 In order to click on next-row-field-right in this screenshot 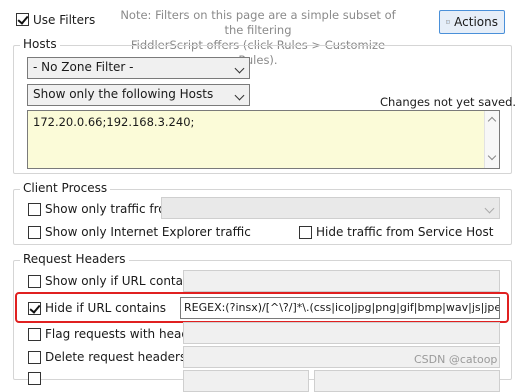, I will do `click(407, 381)`.